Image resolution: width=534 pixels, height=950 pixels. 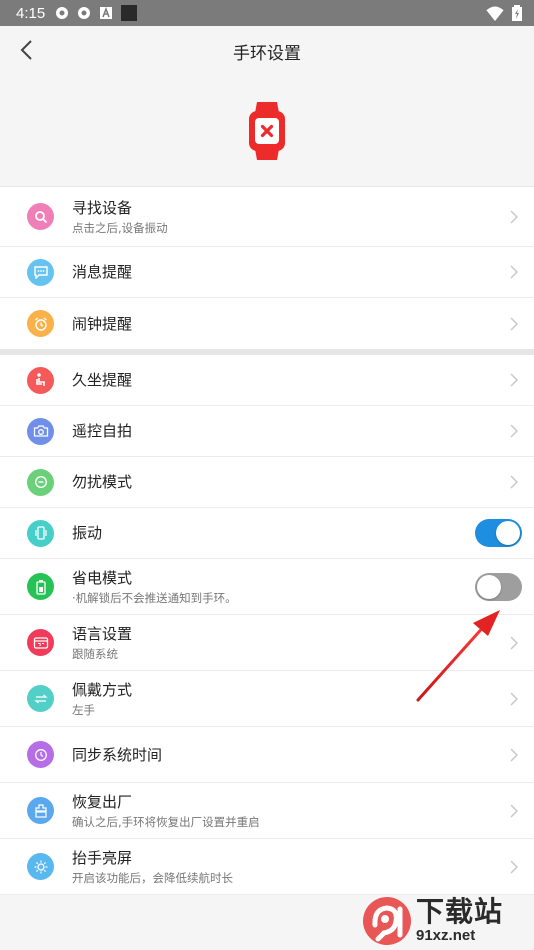 I want to click on battery-icon, so click(x=40, y=586).